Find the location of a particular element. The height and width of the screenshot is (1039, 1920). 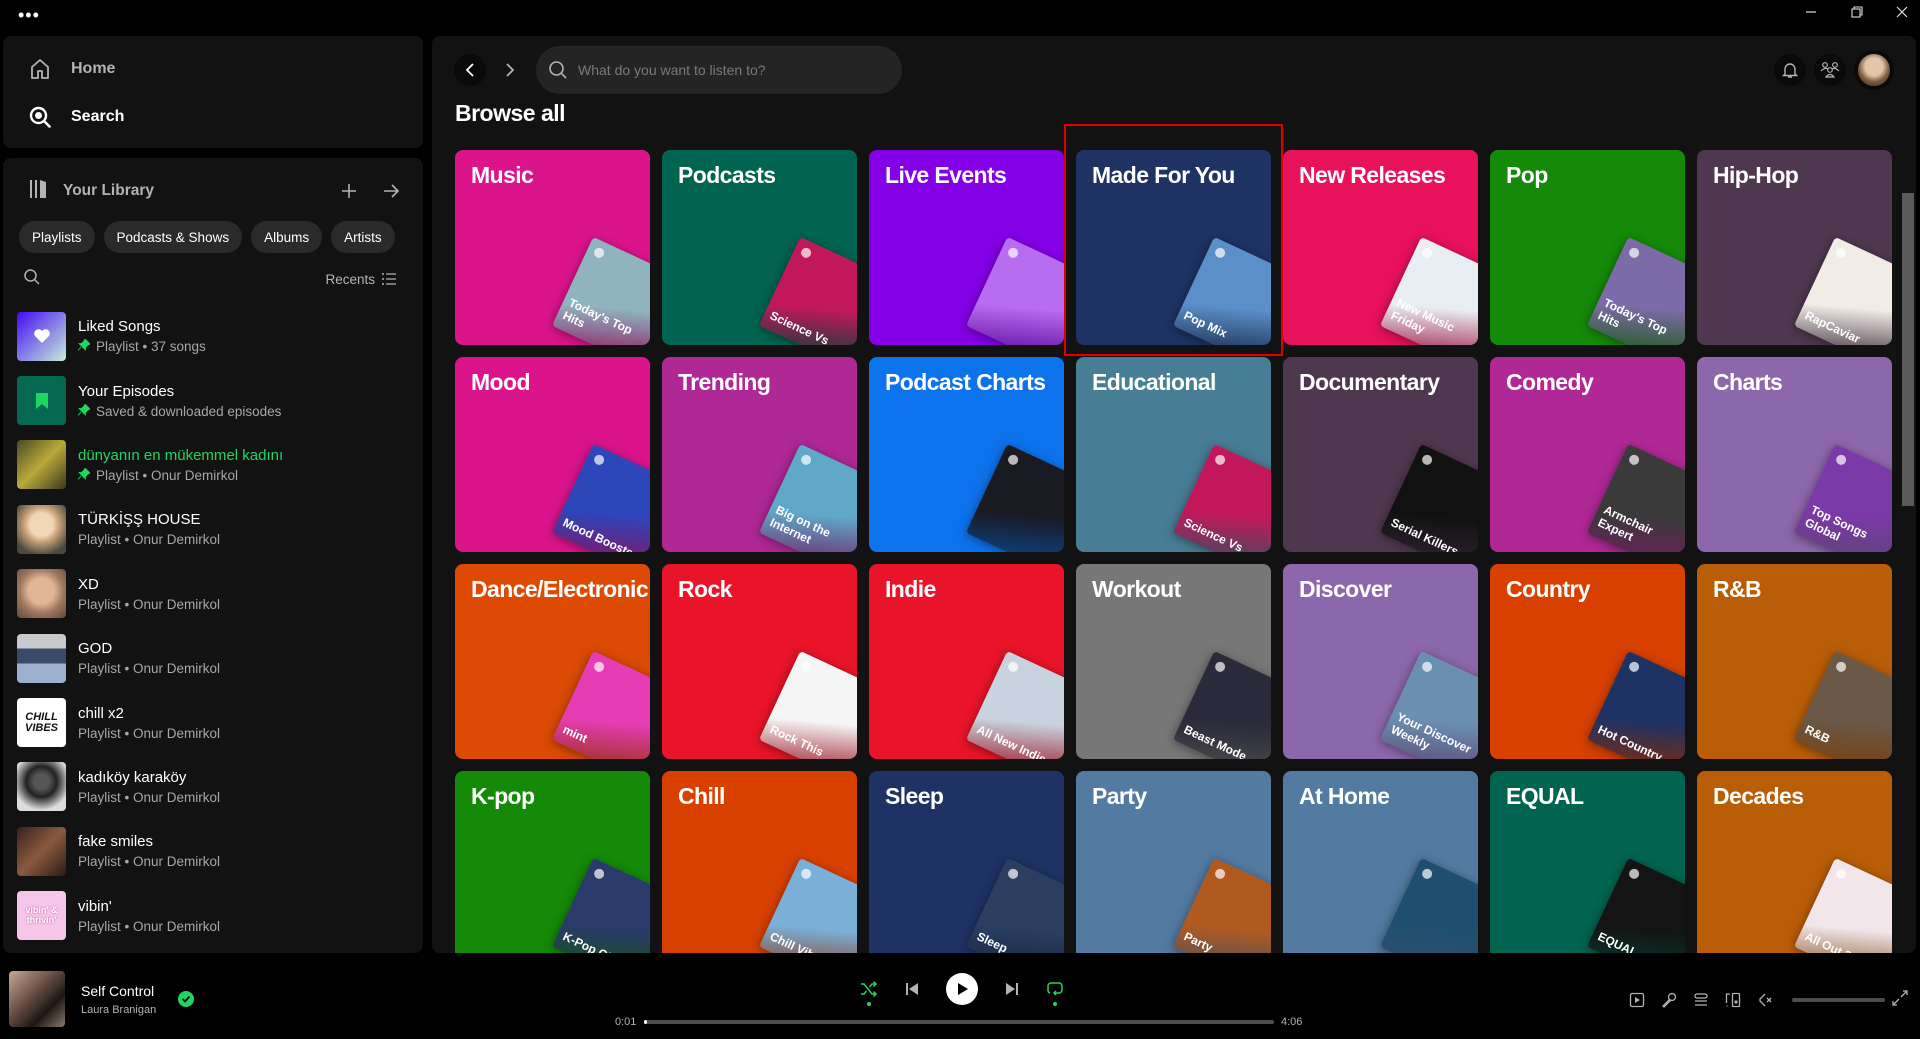

repeat-icon is located at coordinates (1055, 989).